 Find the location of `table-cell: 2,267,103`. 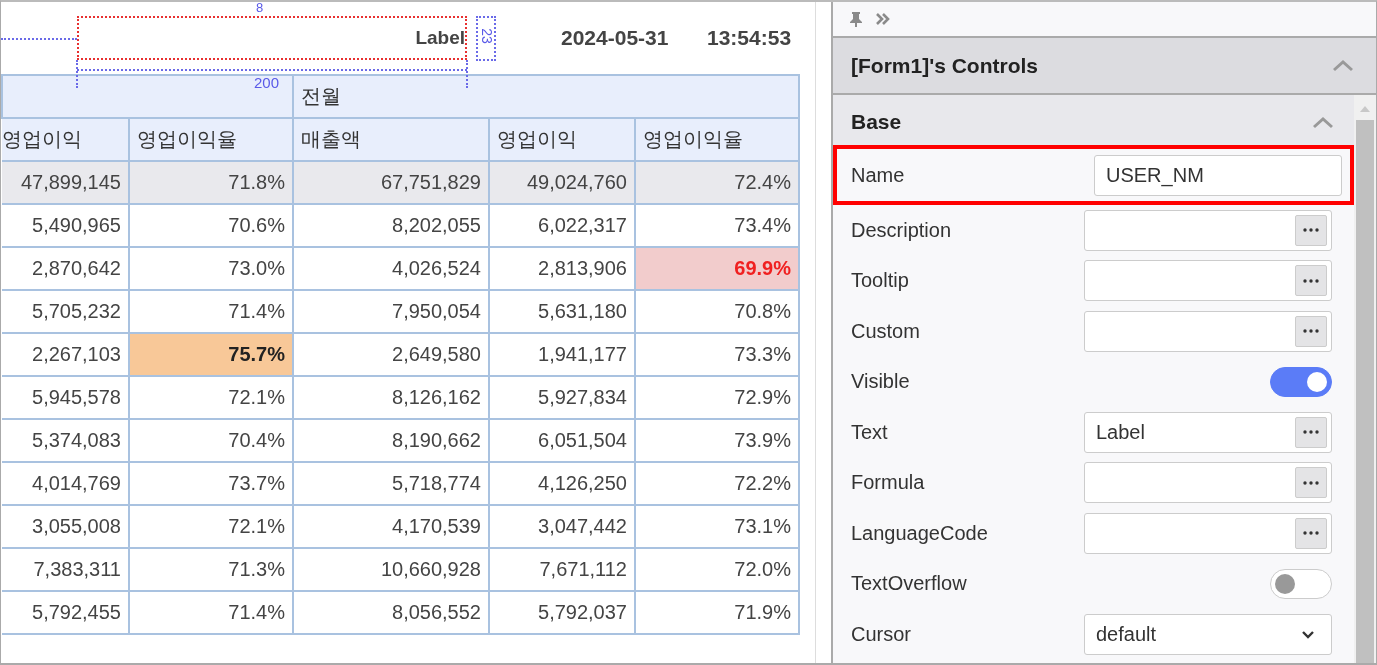

table-cell: 2,267,103 is located at coordinates (65, 354).